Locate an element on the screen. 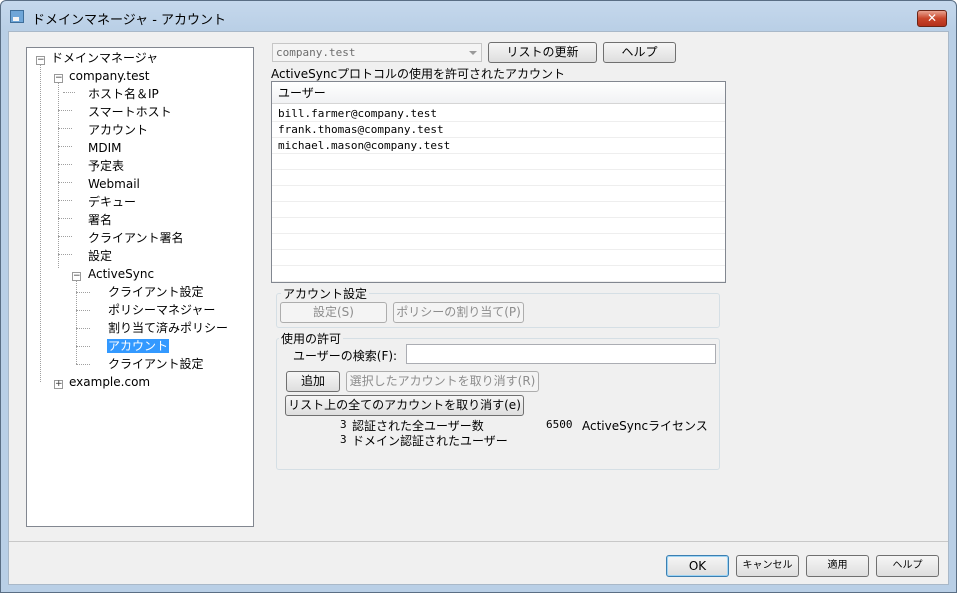 The width and height of the screenshot is (957, 593). close-button: ✕ is located at coordinates (932, 18).